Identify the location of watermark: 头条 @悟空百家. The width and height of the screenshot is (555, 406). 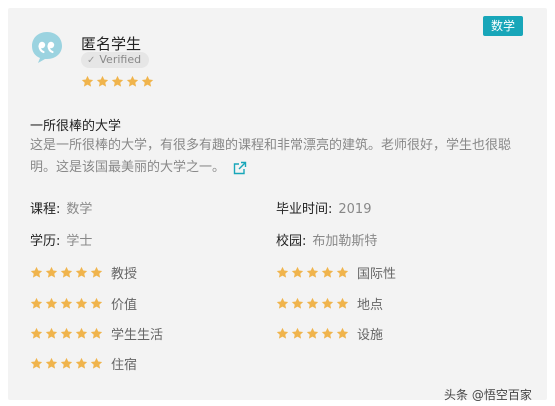
(488, 395).